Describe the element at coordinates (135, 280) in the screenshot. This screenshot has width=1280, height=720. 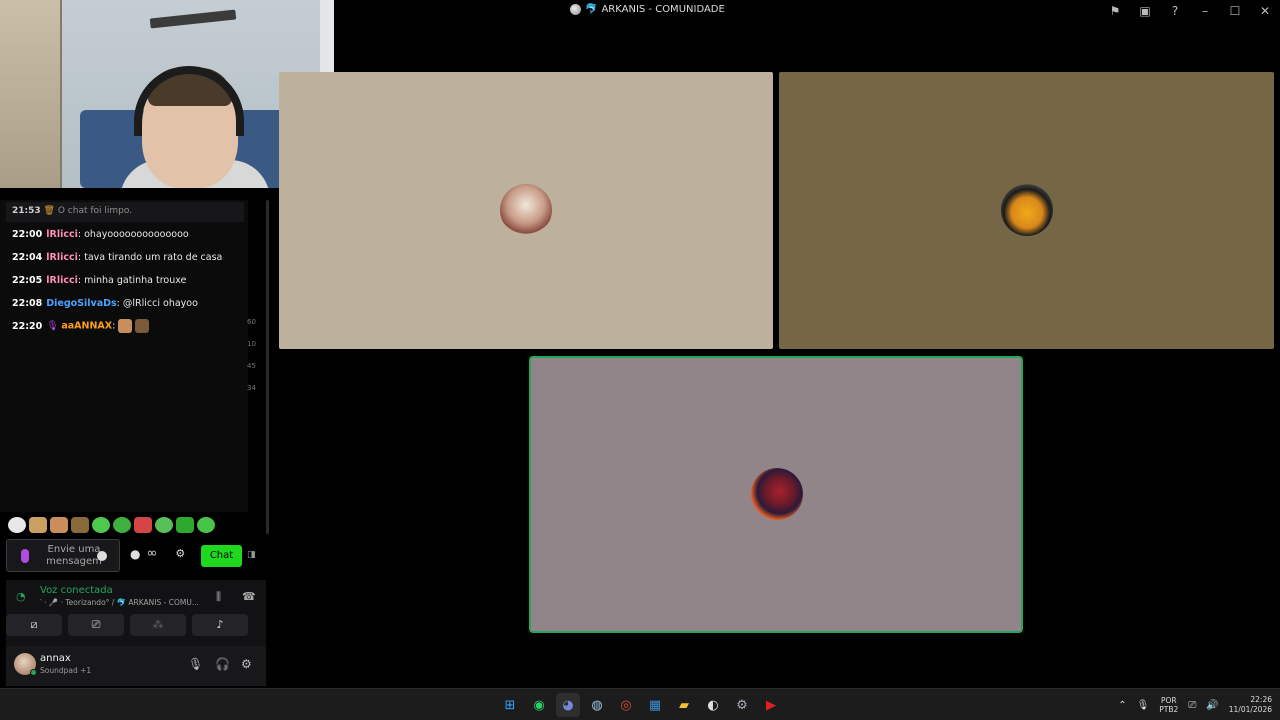
I see `chat-message-text: minha gatinha trouxe` at that location.